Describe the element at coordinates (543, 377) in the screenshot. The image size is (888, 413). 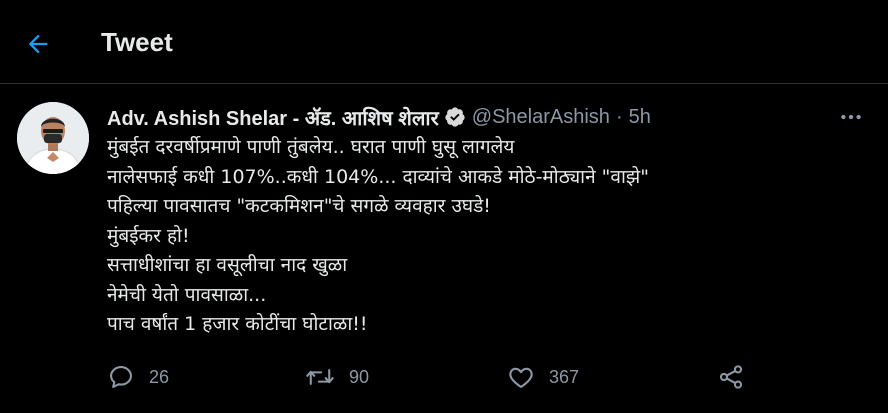
I see `like-button: 367` at that location.